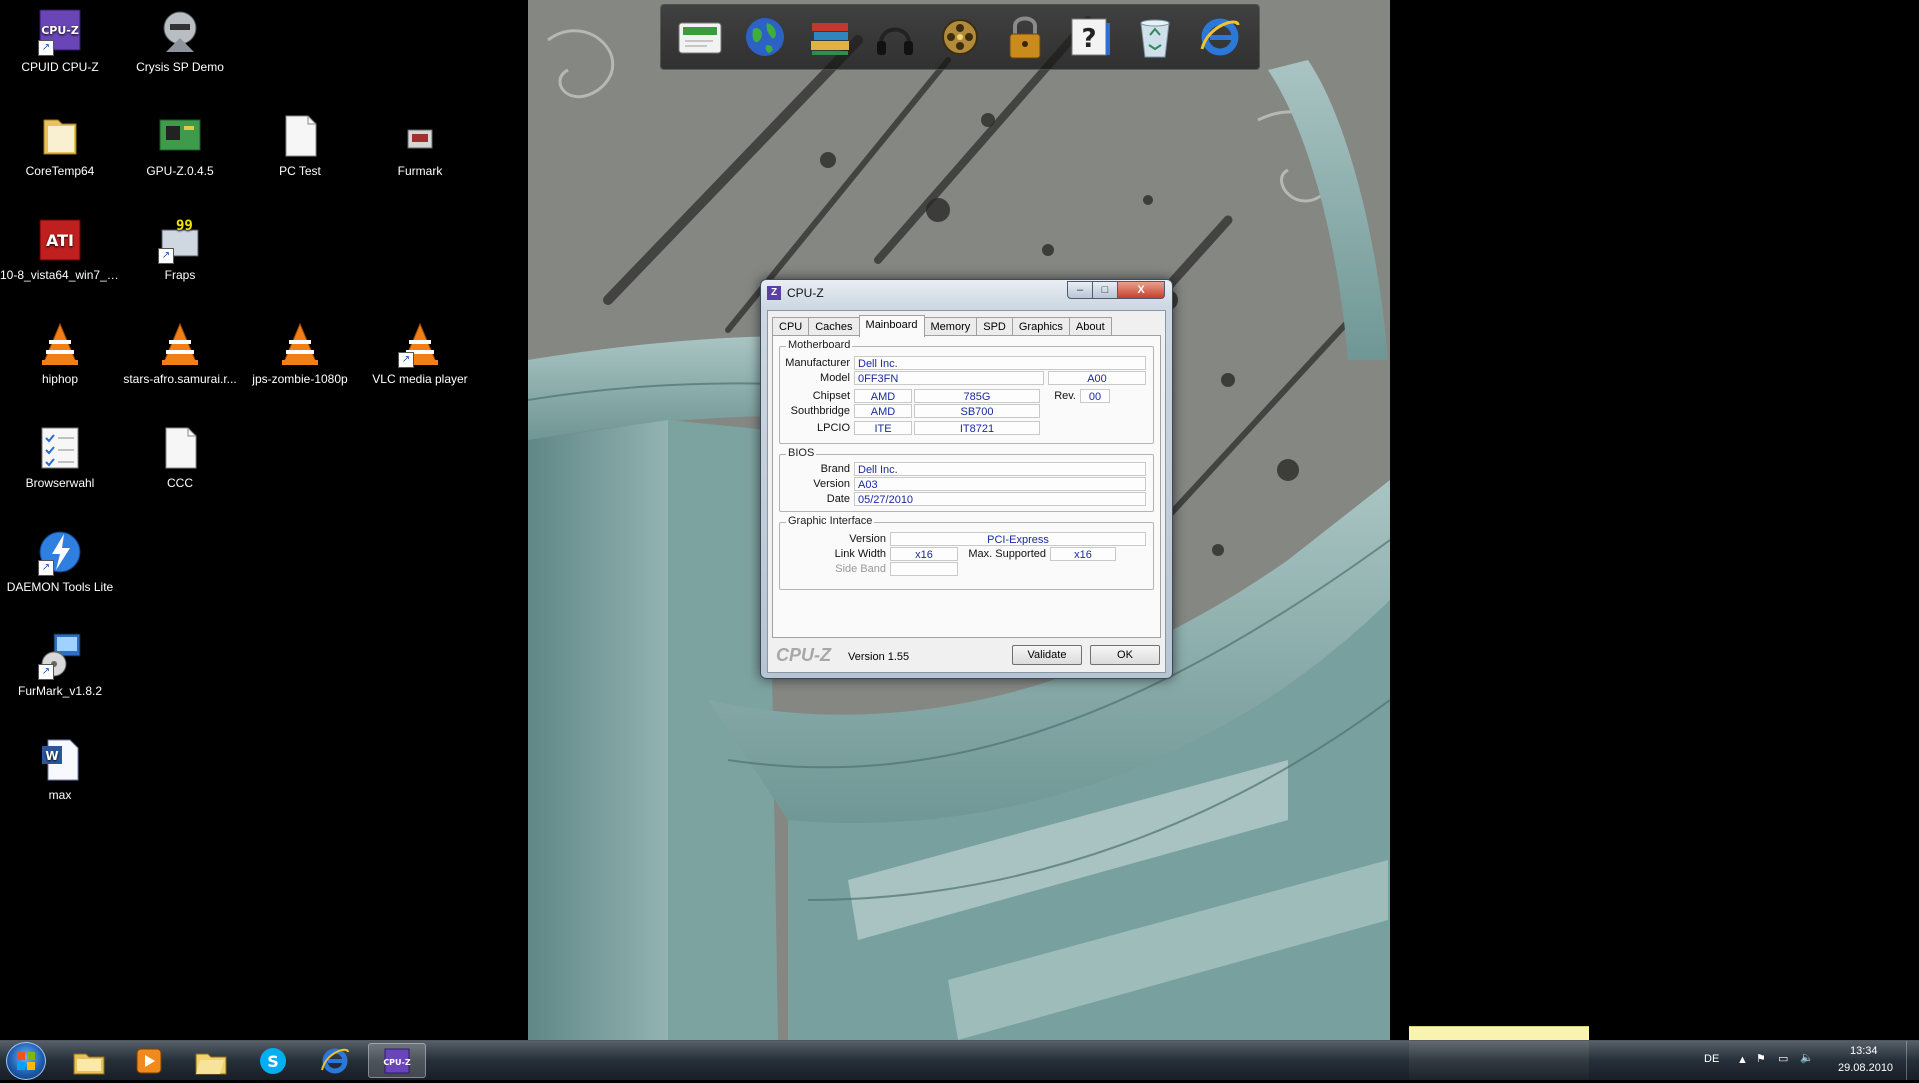 This screenshot has height=1083, width=1919. Describe the element at coordinates (831, 484) in the screenshot. I see `bios-version-label: Version` at that location.